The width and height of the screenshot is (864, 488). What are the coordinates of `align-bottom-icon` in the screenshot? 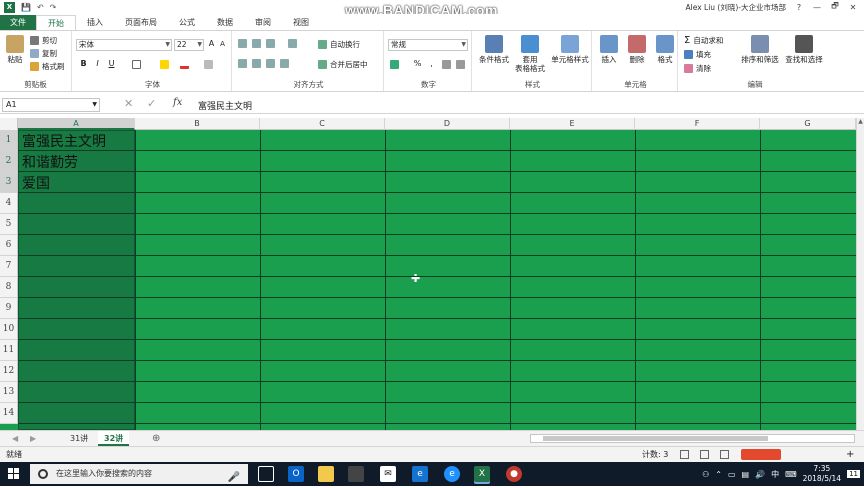 It's located at (270, 43).